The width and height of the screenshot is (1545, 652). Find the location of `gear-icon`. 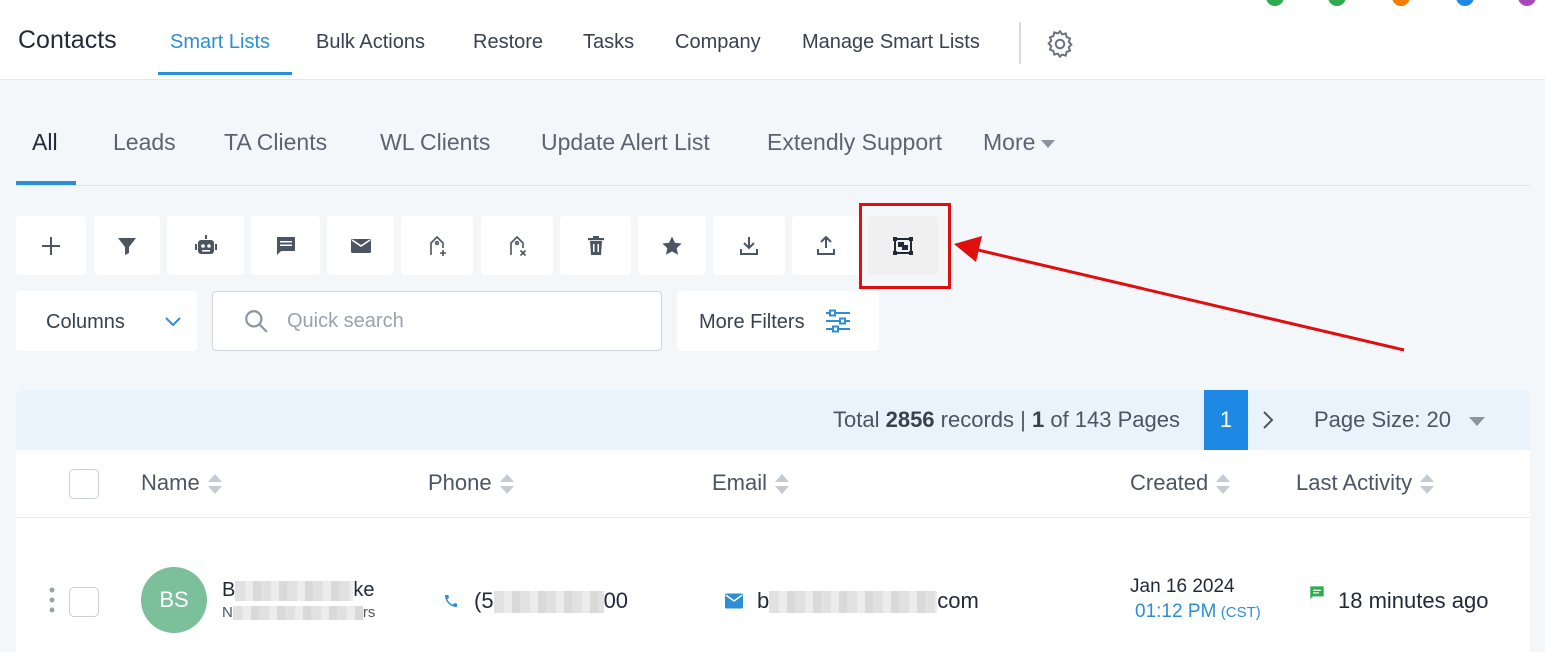

gear-icon is located at coordinates (1060, 44).